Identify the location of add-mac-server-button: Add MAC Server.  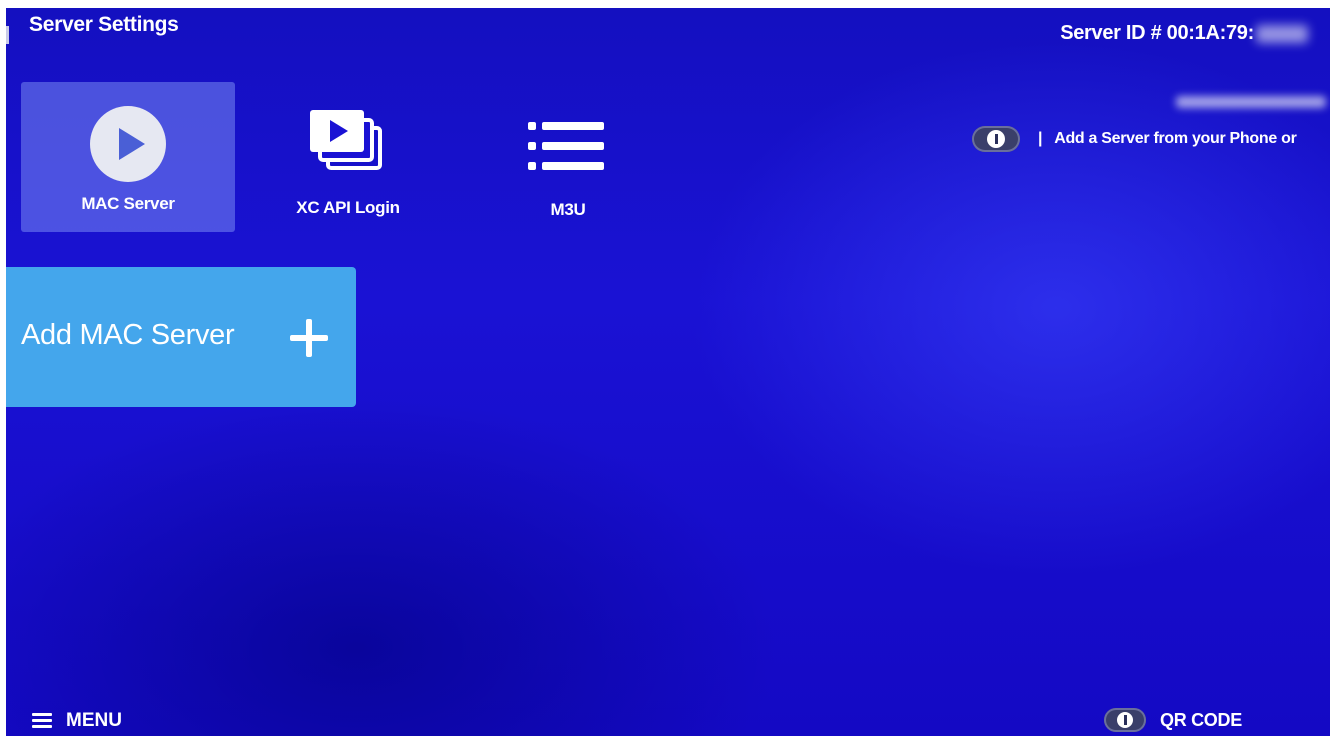
(181, 337).